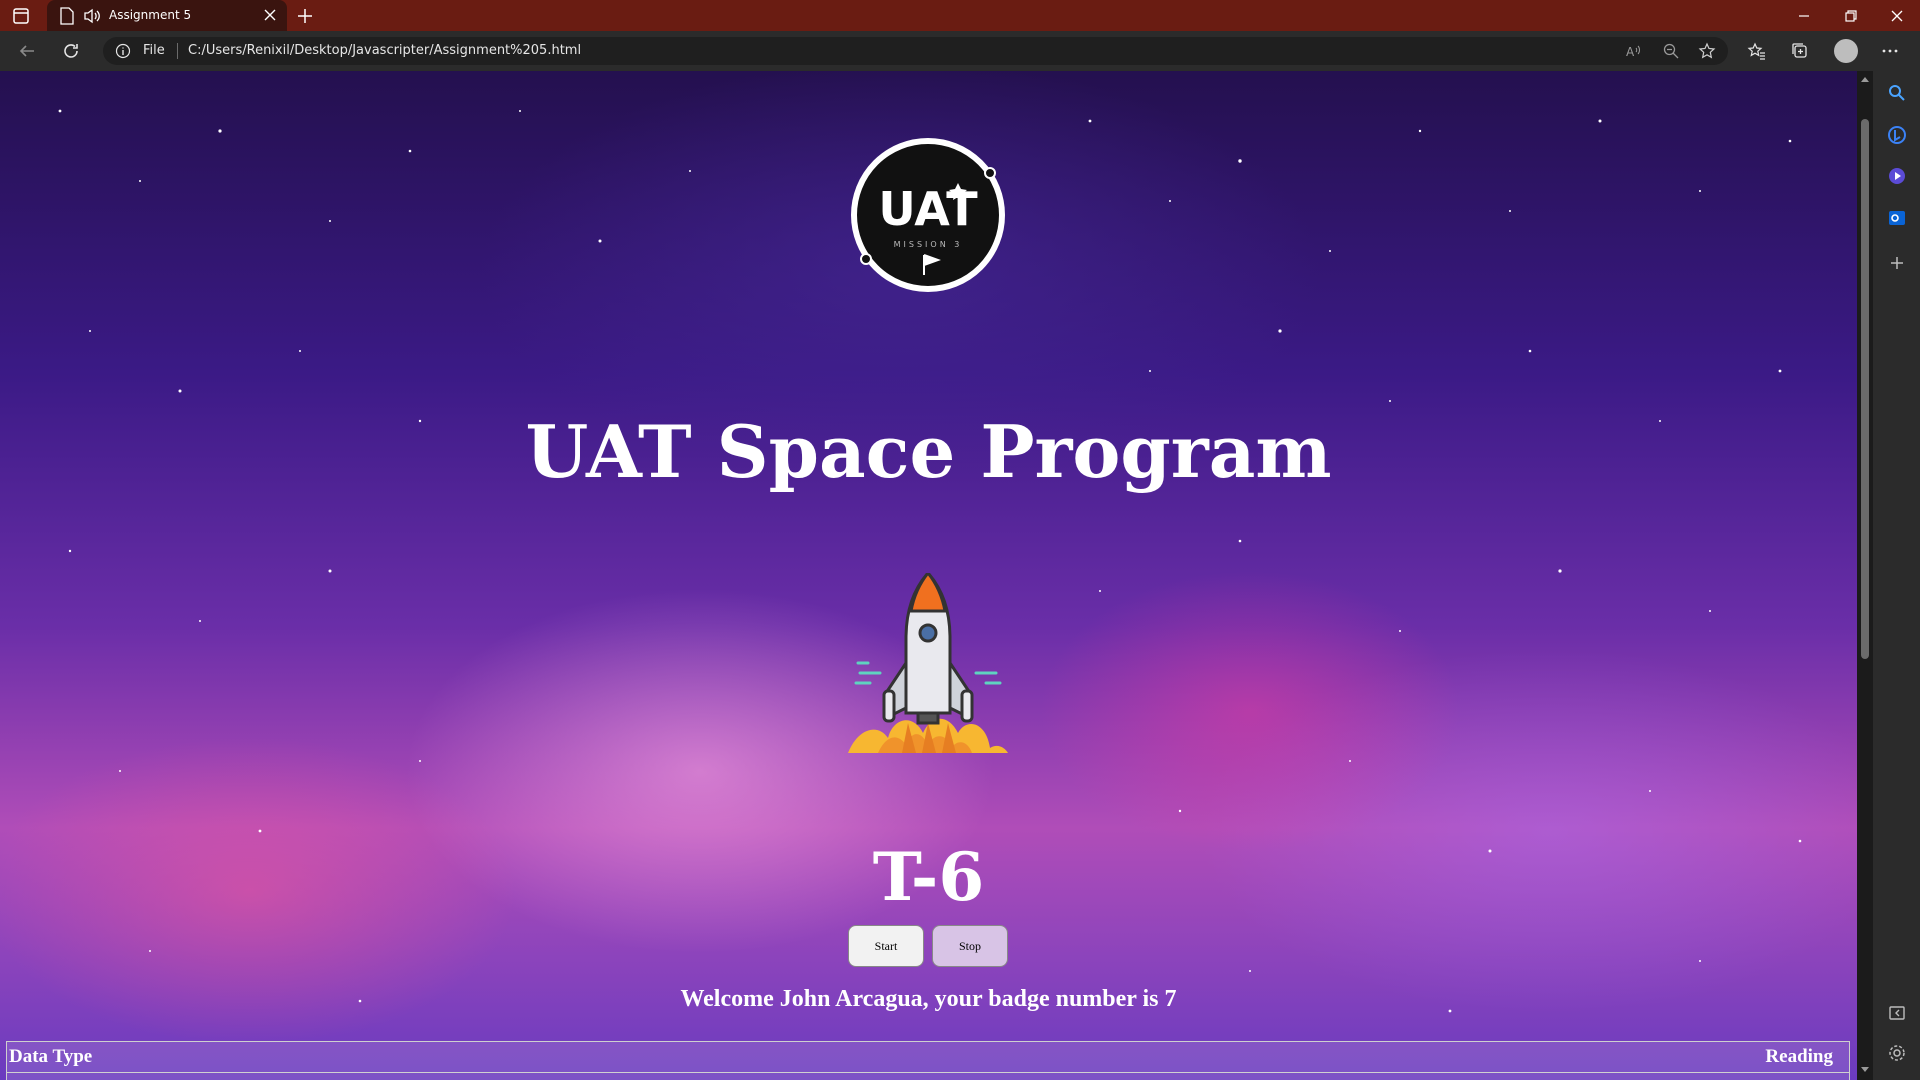  I want to click on browser-tab: Assignment 5, so click(167, 15).